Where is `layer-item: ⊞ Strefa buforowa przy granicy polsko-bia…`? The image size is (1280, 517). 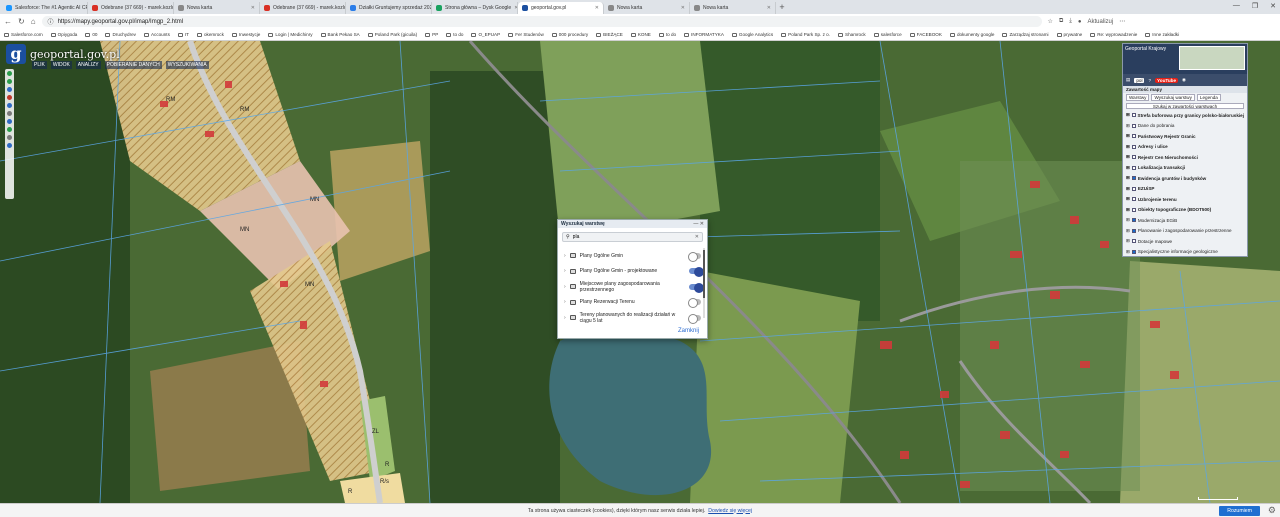 layer-item: ⊞ Strefa buforowa przy granicy polsko-bia… is located at coordinates (1185, 115).